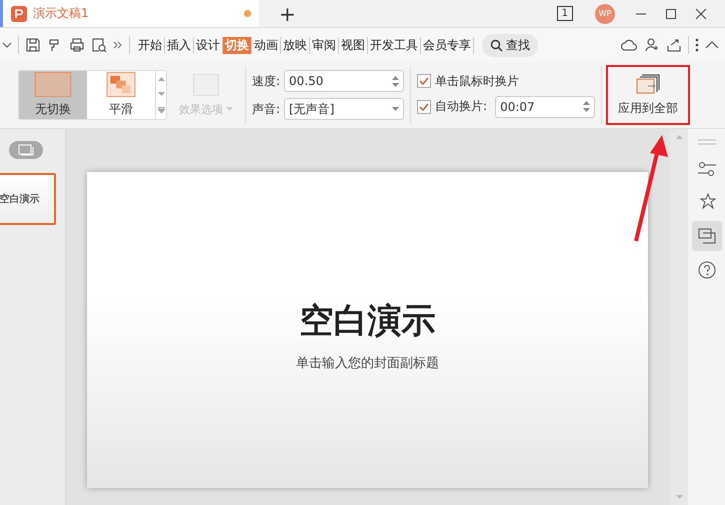 Image resolution: width=725 pixels, height=505 pixels. I want to click on save-icon, so click(33, 45).